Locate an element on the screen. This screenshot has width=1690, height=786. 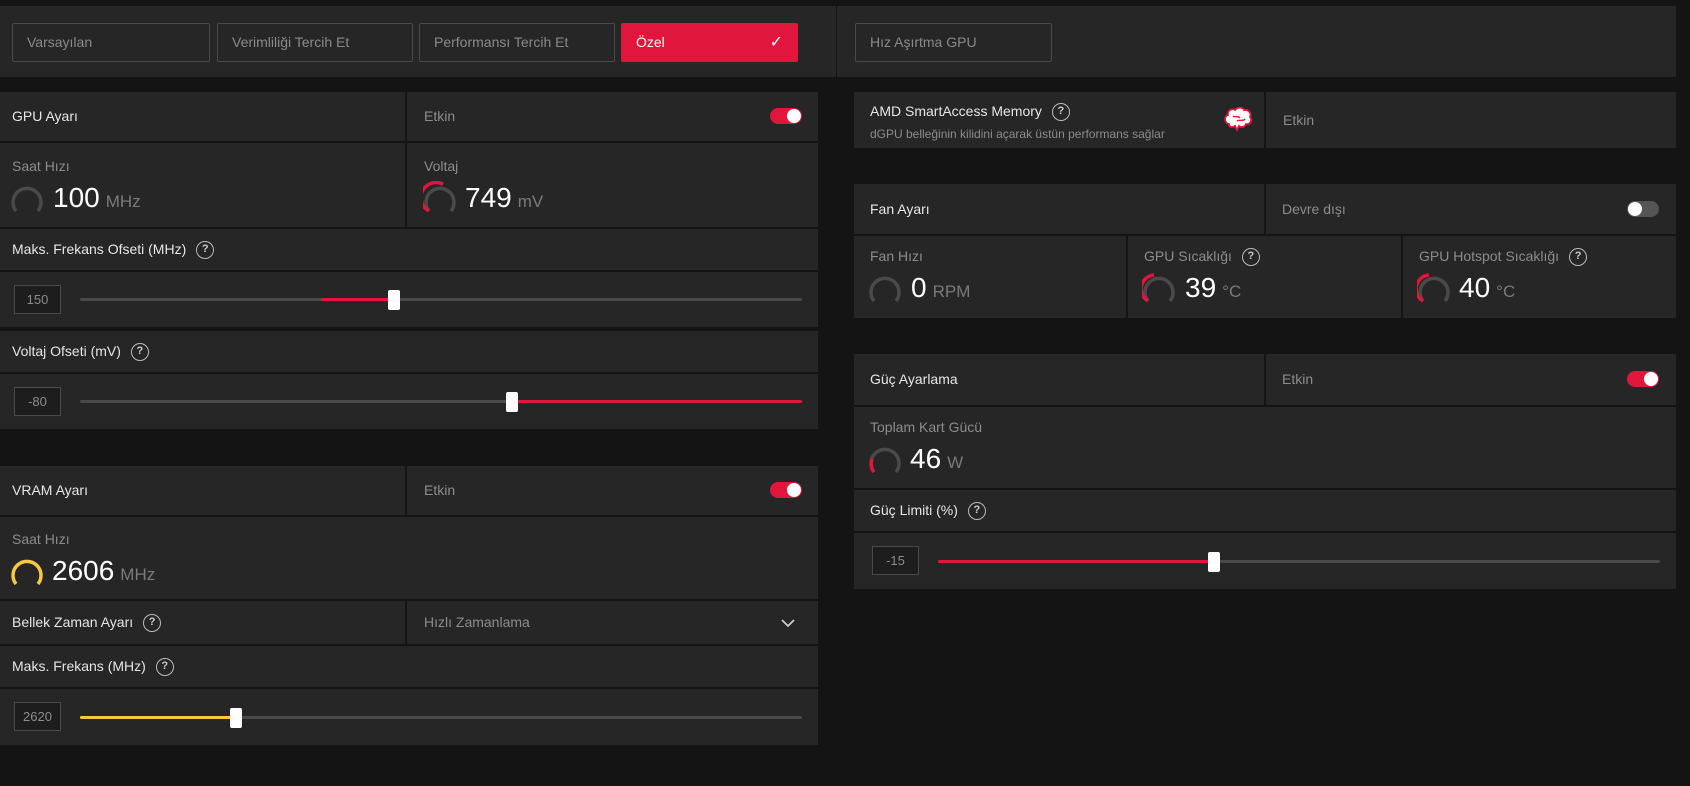
sam-state: Etkin is located at coordinates (1299, 120).